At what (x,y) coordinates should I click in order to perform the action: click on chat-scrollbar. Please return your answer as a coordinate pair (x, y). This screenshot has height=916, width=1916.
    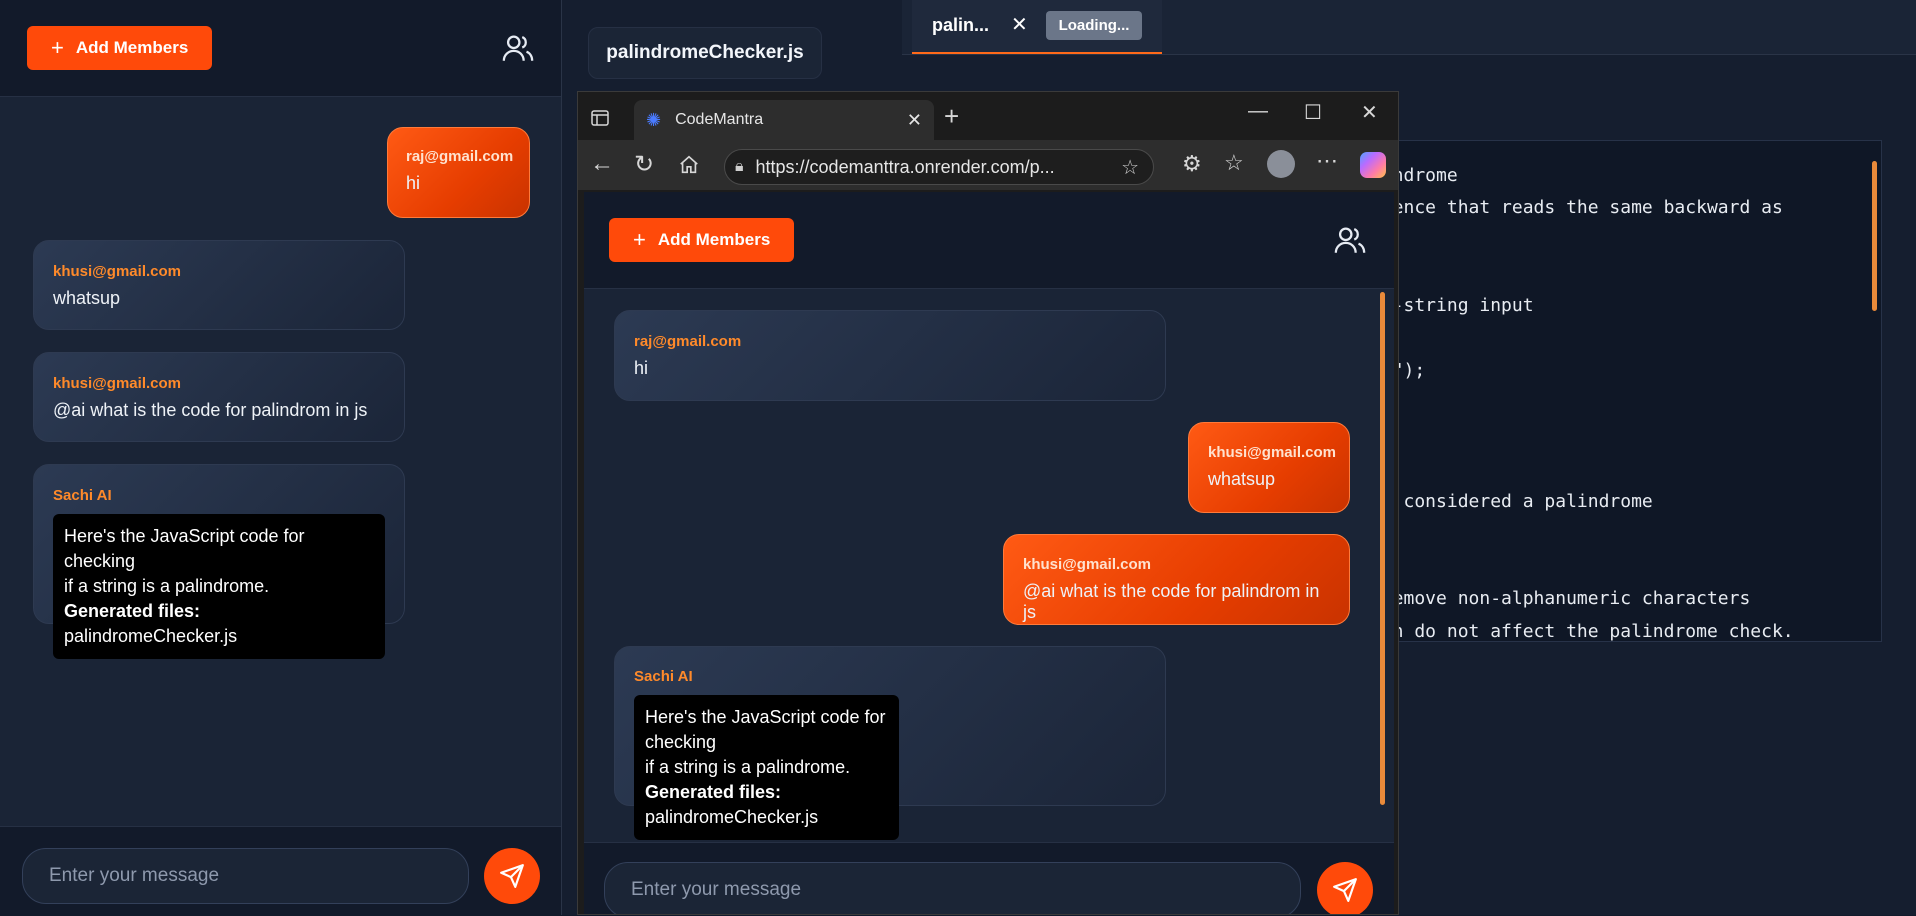
    Looking at the image, I should click on (1382, 548).